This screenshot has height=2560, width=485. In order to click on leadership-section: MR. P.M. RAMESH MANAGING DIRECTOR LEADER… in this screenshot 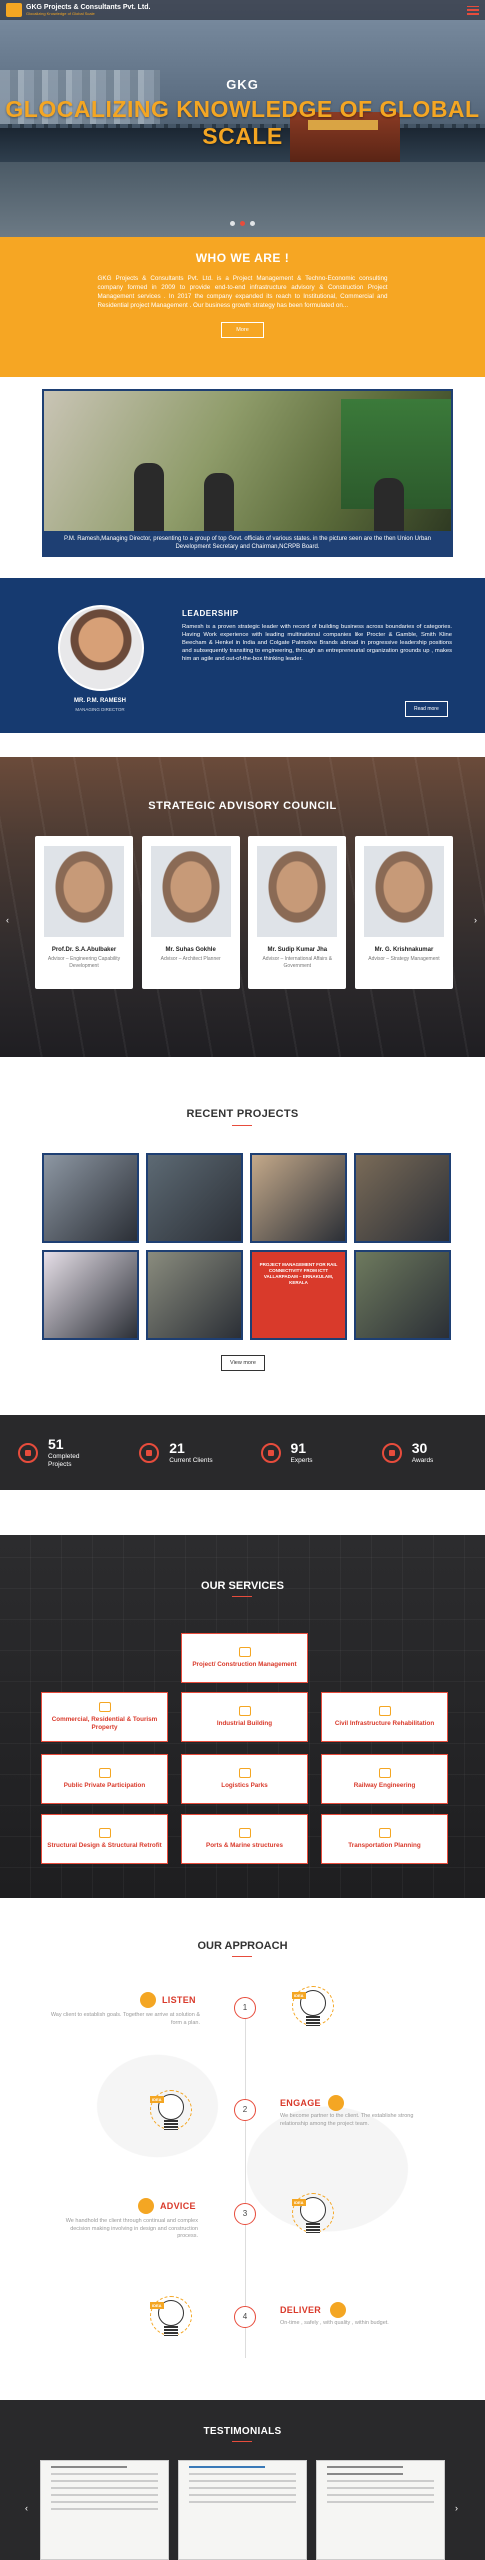, I will do `click(242, 655)`.